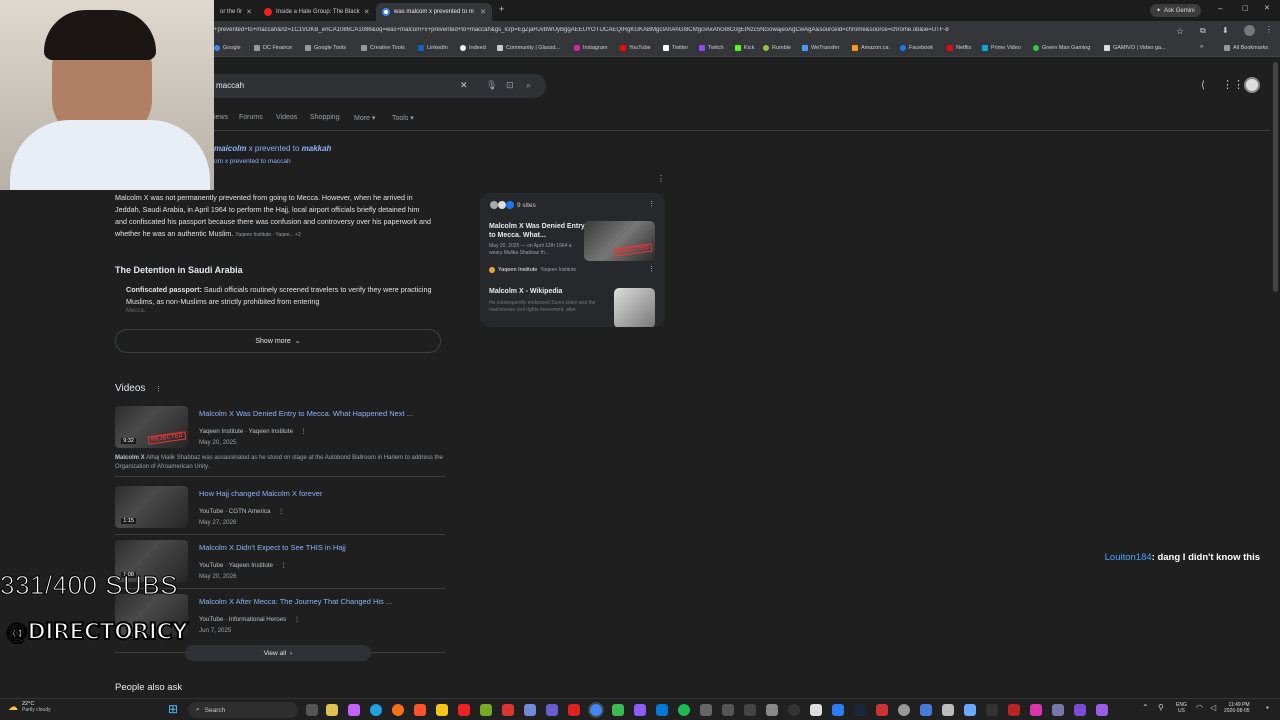  Describe the element at coordinates (1180, 31) in the screenshot. I see `bookmark-star-icon: ☆` at that location.